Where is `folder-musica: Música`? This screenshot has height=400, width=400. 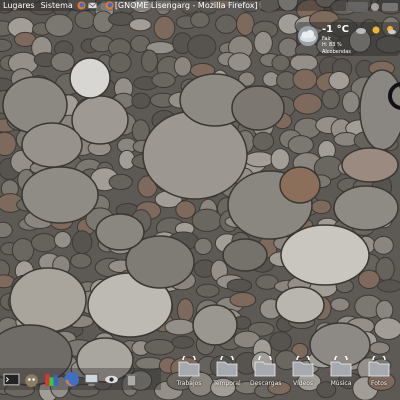
folder-musica: Música is located at coordinates (341, 378).